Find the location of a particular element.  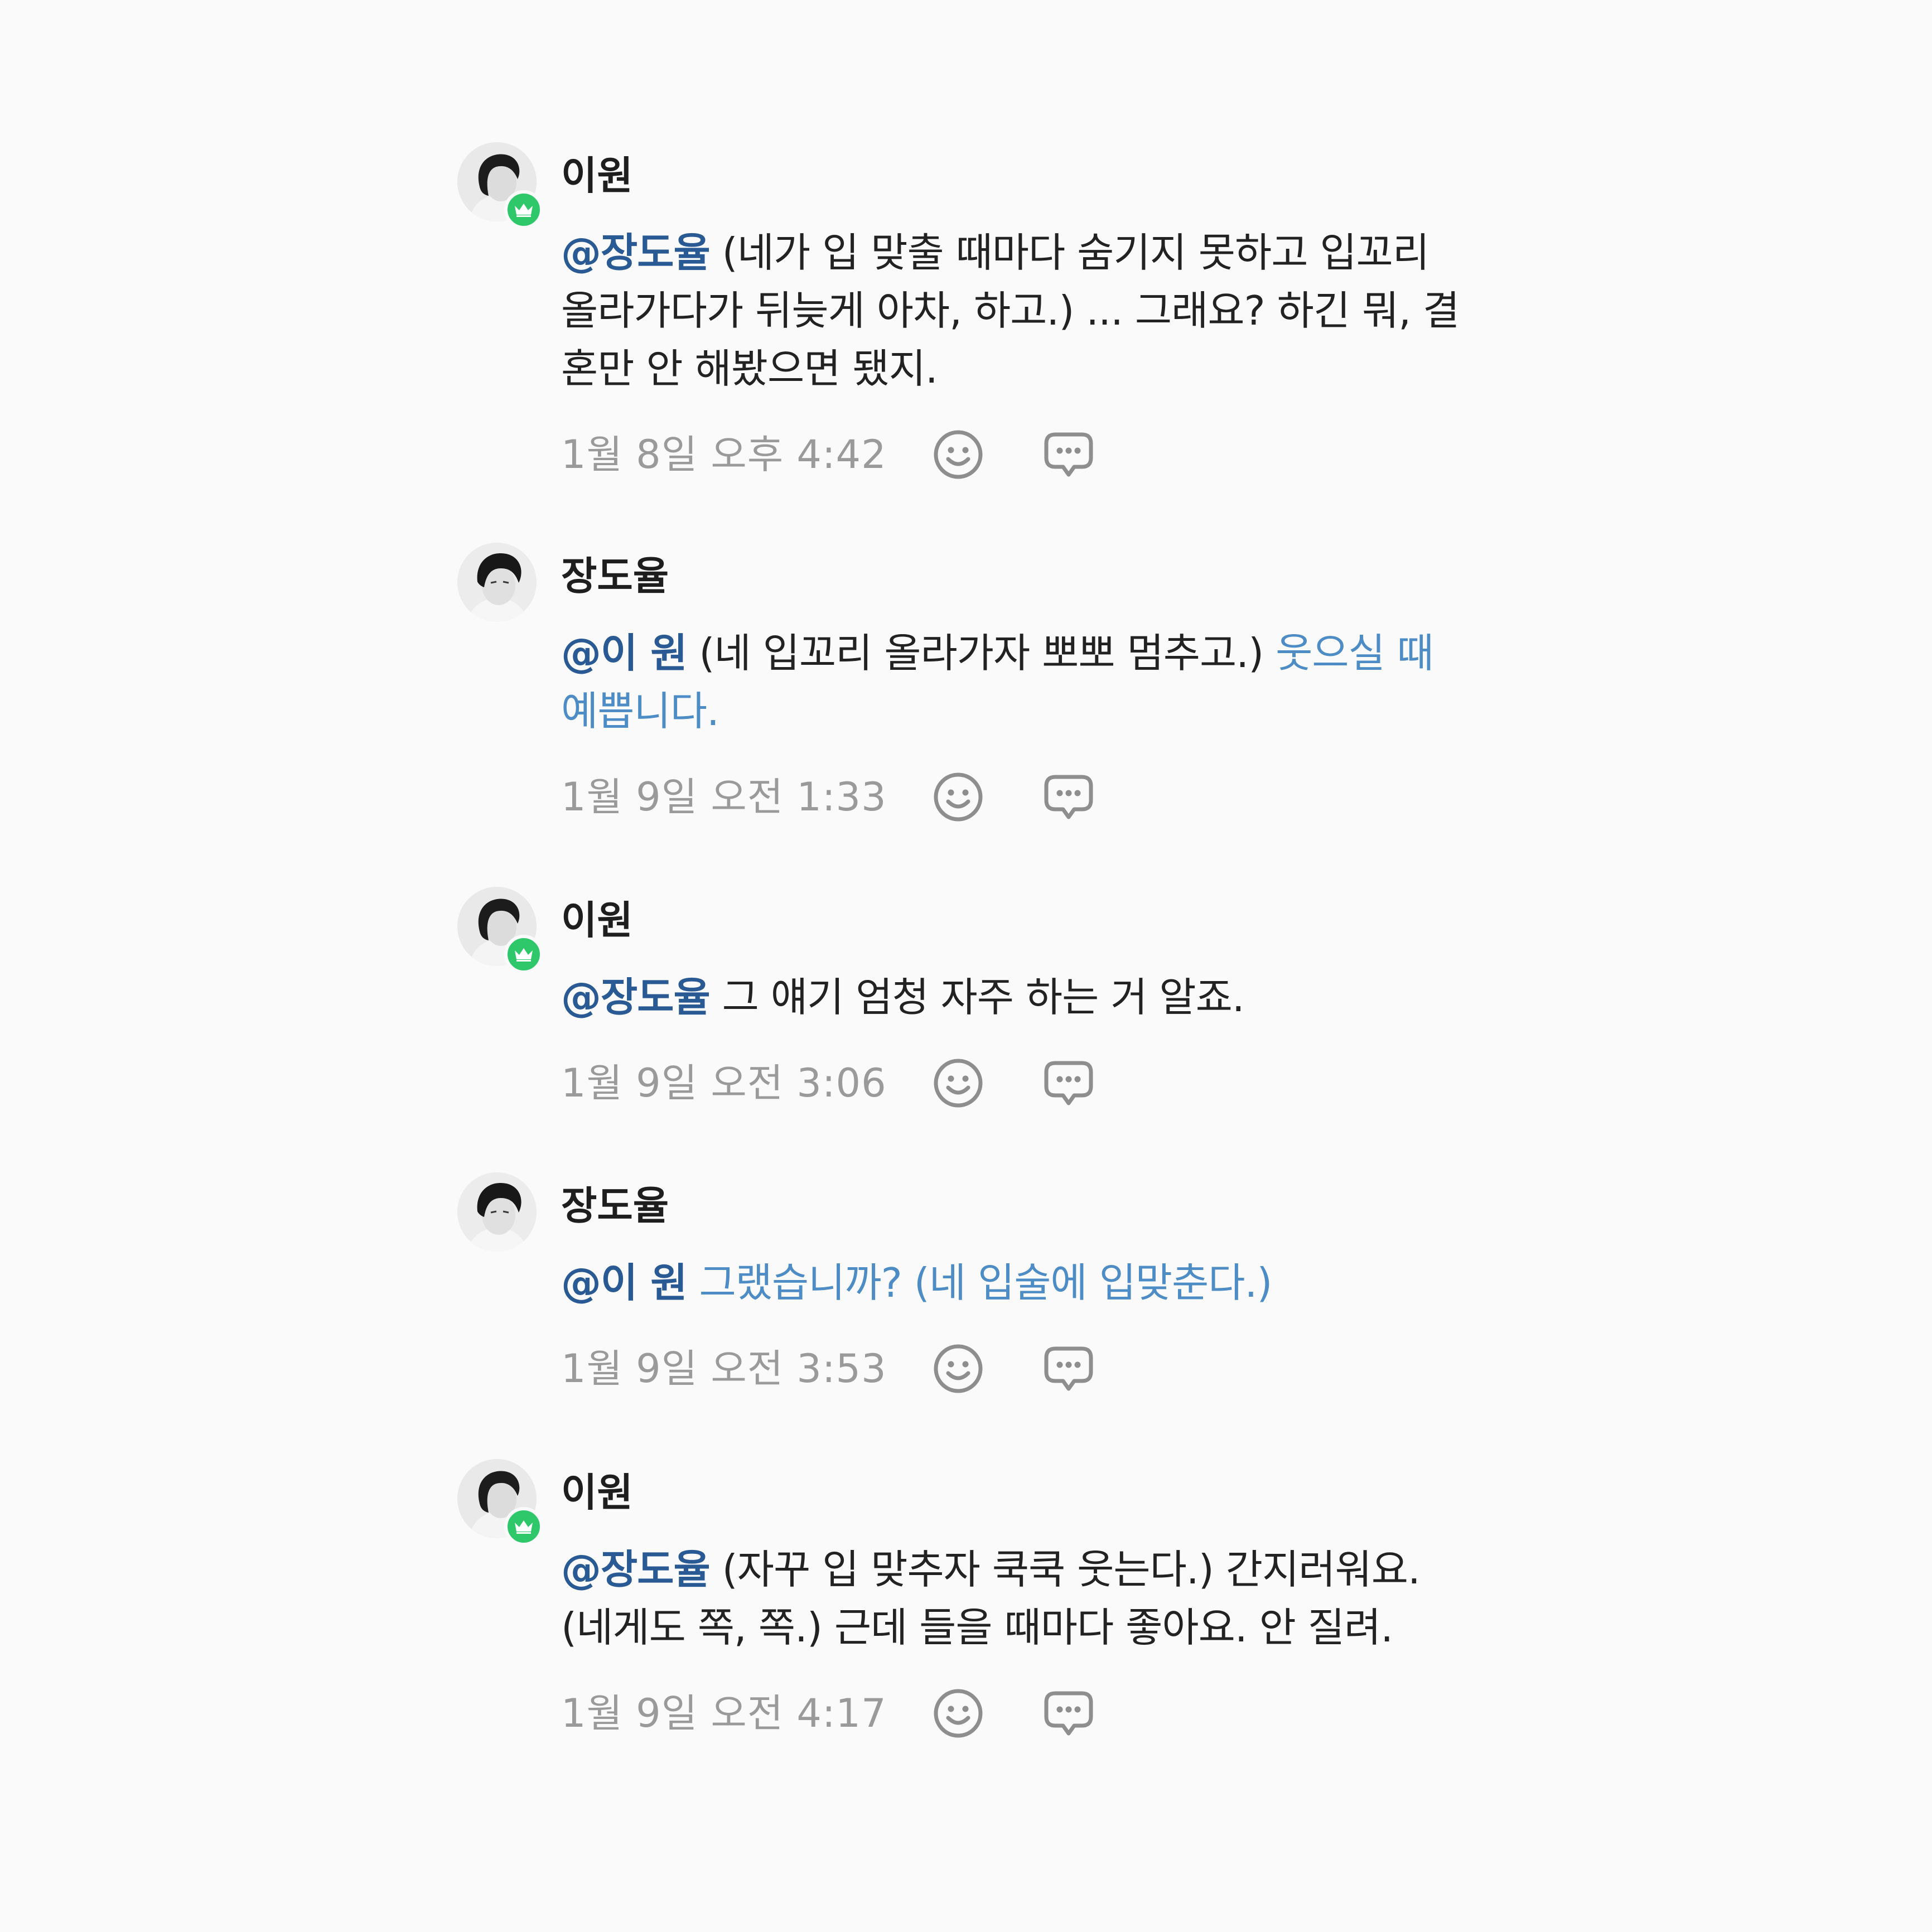

comment-body: @이 원 (네 입꼬리 올라가자 뽀뽀 멈추고.) 웃으실 때 예쁩니다. is located at coordinates (1013, 682).